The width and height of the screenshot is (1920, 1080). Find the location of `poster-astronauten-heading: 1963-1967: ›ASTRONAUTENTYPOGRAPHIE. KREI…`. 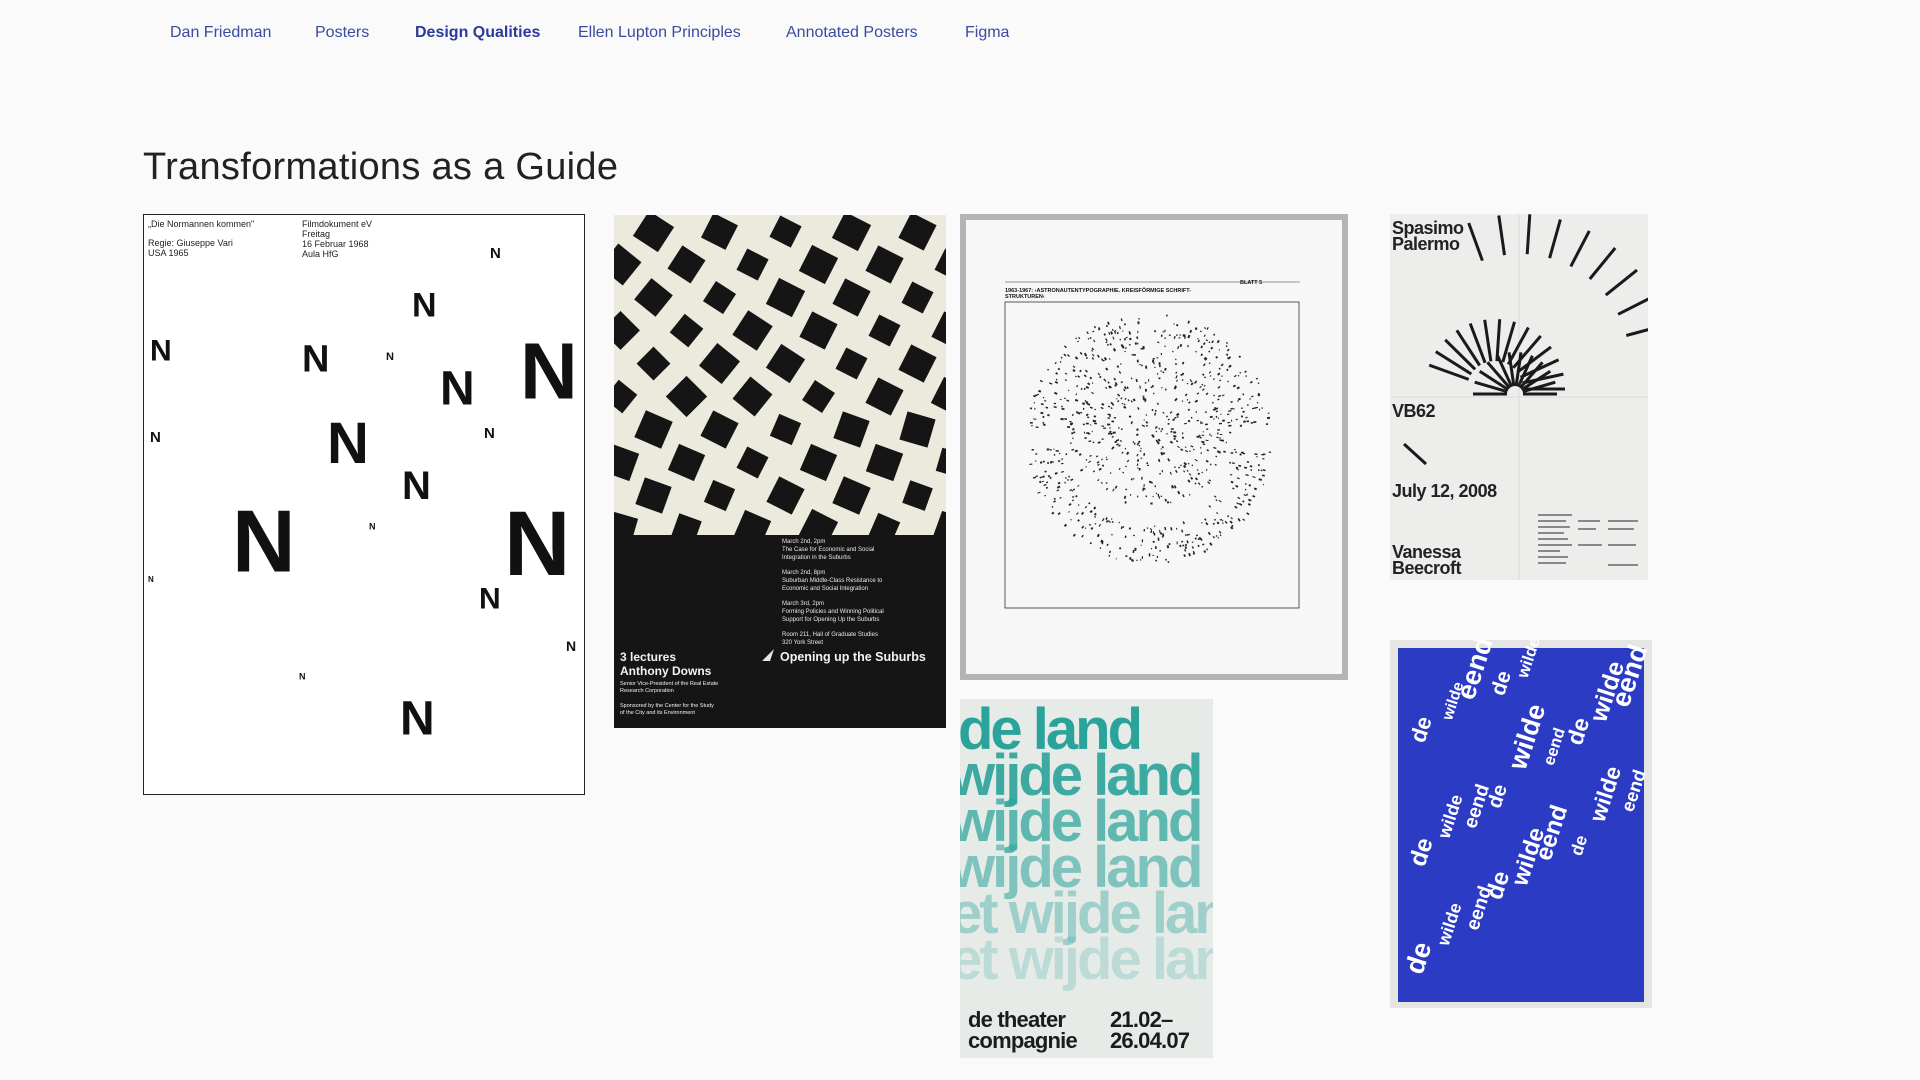

poster-astronauten-heading: 1963-1967: ›ASTRONAUTENTYPOGRAPHIE. KREI… is located at coordinates (1098, 290).